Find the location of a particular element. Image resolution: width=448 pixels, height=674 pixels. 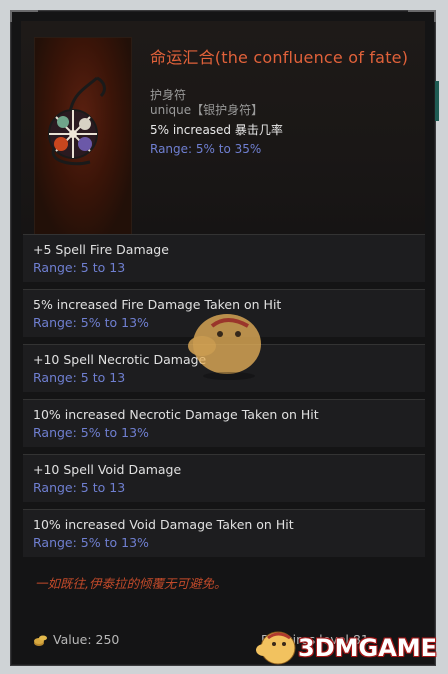

edge-accent is located at coordinates (437, 101).